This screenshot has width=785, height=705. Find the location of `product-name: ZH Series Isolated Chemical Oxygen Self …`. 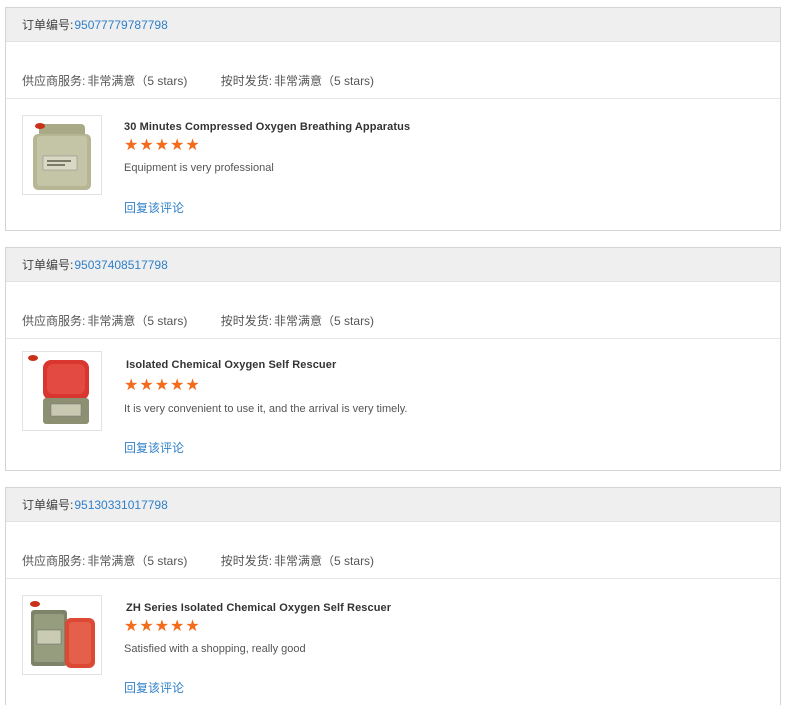

product-name: ZH Series Isolated Chemical Oxygen Self … is located at coordinates (258, 608).